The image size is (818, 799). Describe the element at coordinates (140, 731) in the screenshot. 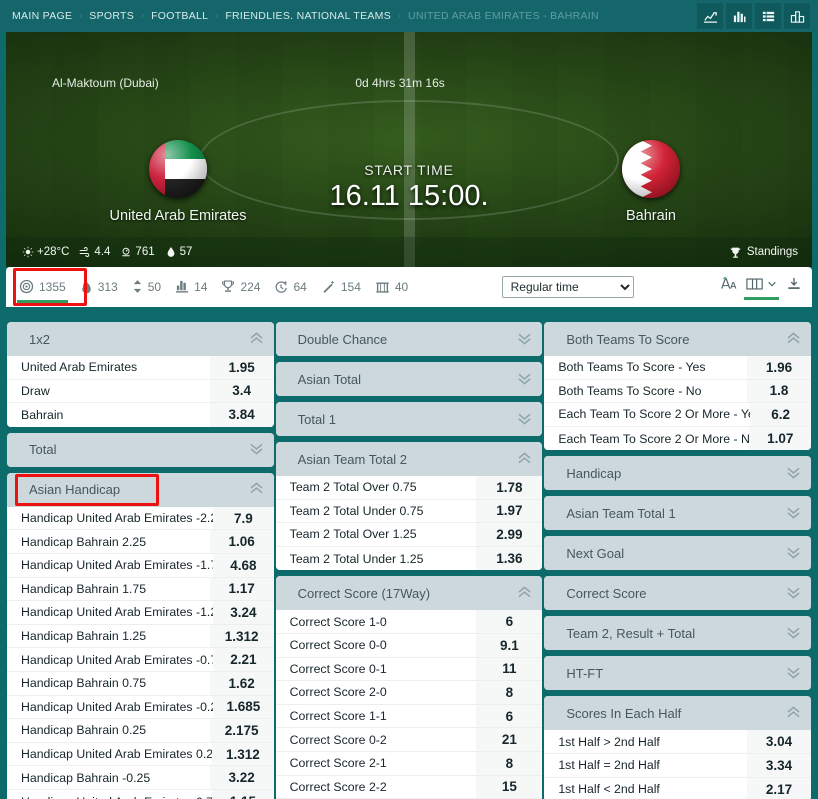

I see `market-row: Handicap Bahrain 0.25 2.175` at that location.